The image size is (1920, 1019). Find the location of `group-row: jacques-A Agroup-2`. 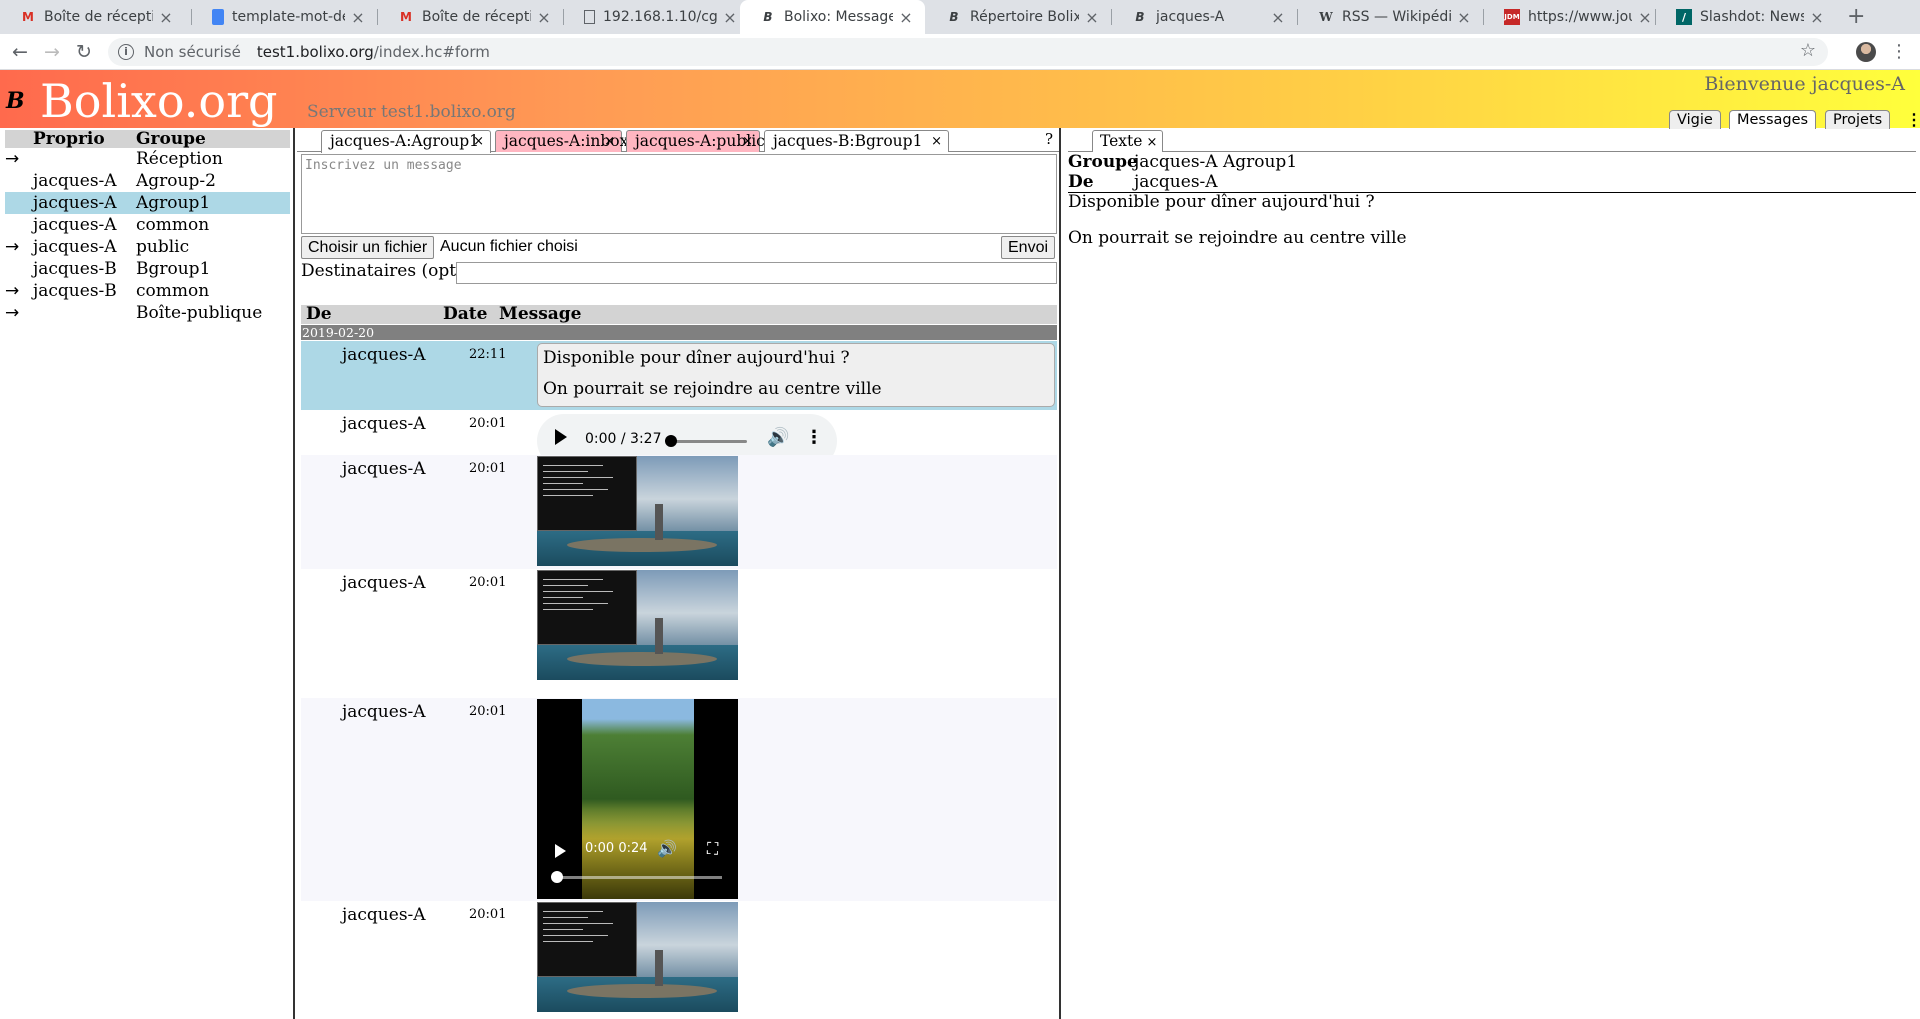

group-row: jacques-A Agroup-2 is located at coordinates (147, 181).